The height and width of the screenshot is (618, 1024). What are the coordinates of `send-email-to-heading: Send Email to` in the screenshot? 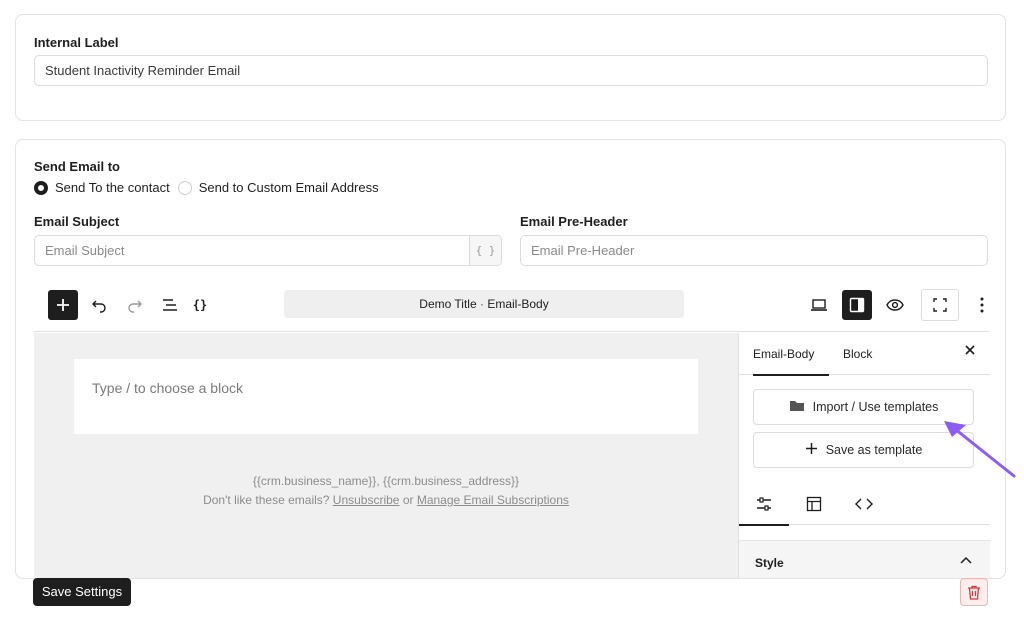 It's located at (77, 166).